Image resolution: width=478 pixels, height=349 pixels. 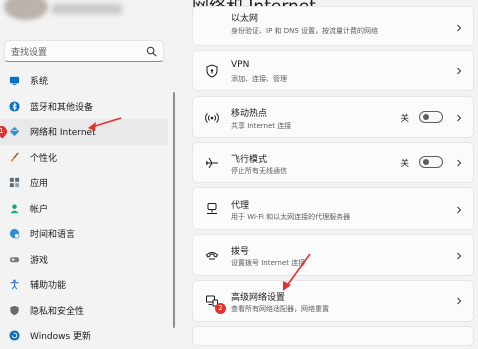 I want to click on user-avatar, so click(x=26, y=10).